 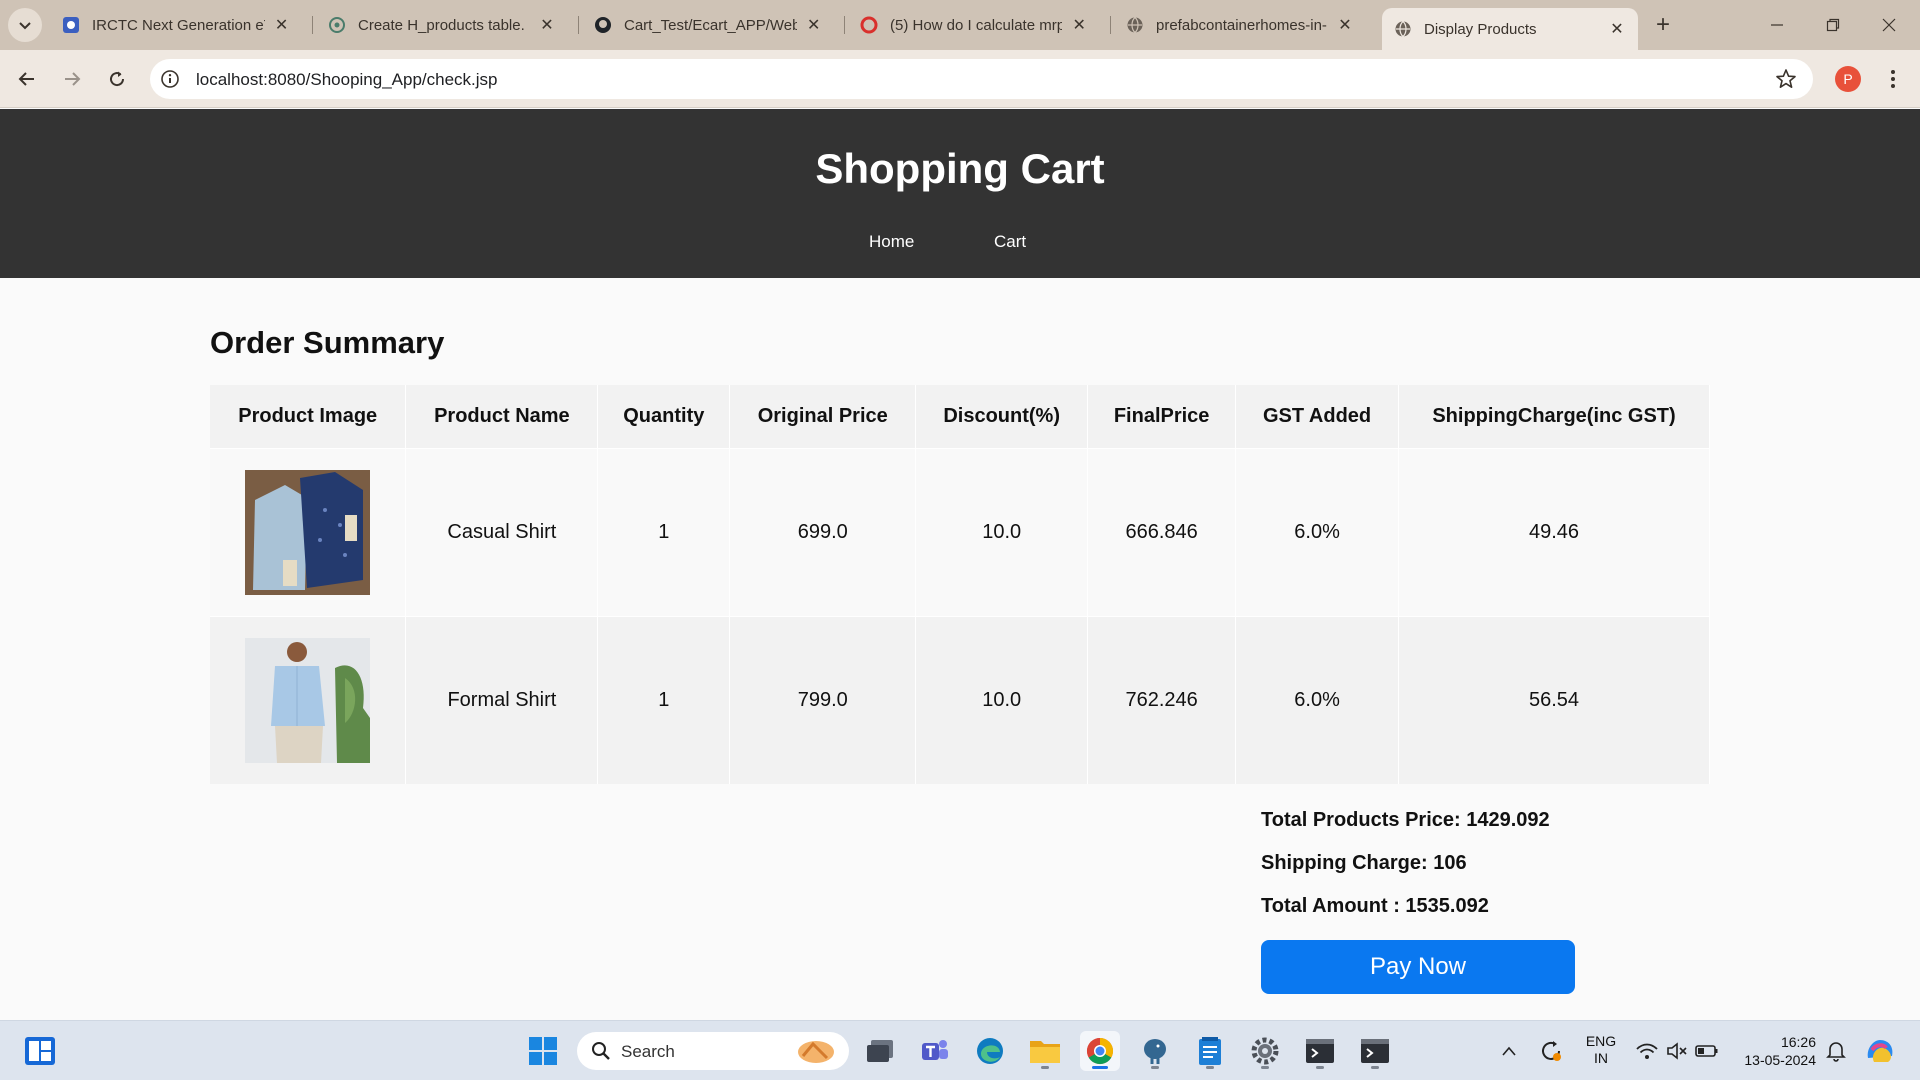 What do you see at coordinates (1707, 1051) in the screenshot?
I see `battery-button` at bounding box center [1707, 1051].